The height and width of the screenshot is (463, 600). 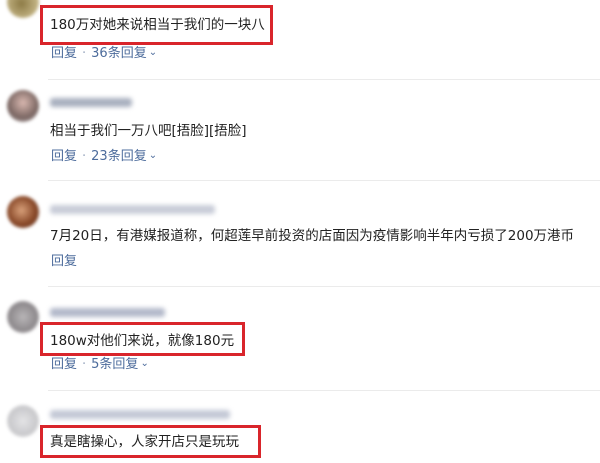 What do you see at coordinates (114, 365) in the screenshot?
I see `view-replies-link: 5条回复` at bounding box center [114, 365].